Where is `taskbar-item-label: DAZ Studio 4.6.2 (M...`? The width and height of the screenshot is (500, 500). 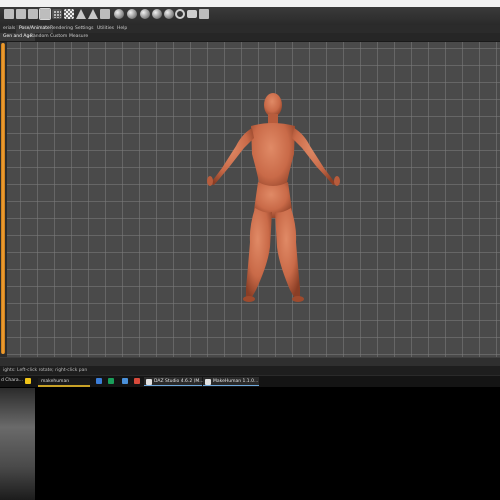 taskbar-item-label: DAZ Studio 4.6.2 (M... is located at coordinates (179, 381).